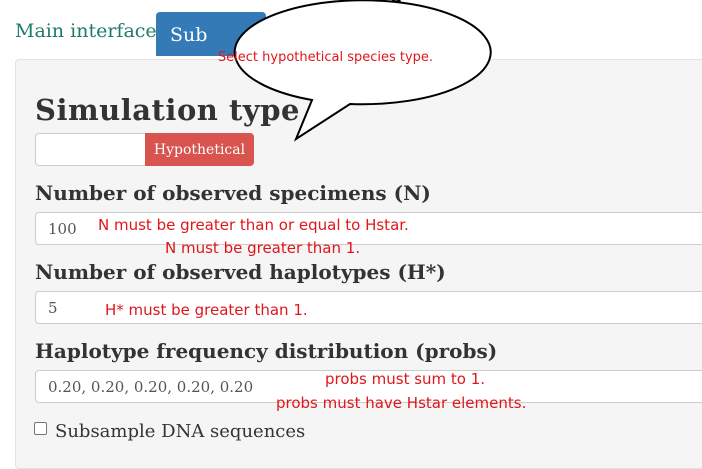  Describe the element at coordinates (40, 428) in the screenshot. I see `subsample-checkbox` at that location.